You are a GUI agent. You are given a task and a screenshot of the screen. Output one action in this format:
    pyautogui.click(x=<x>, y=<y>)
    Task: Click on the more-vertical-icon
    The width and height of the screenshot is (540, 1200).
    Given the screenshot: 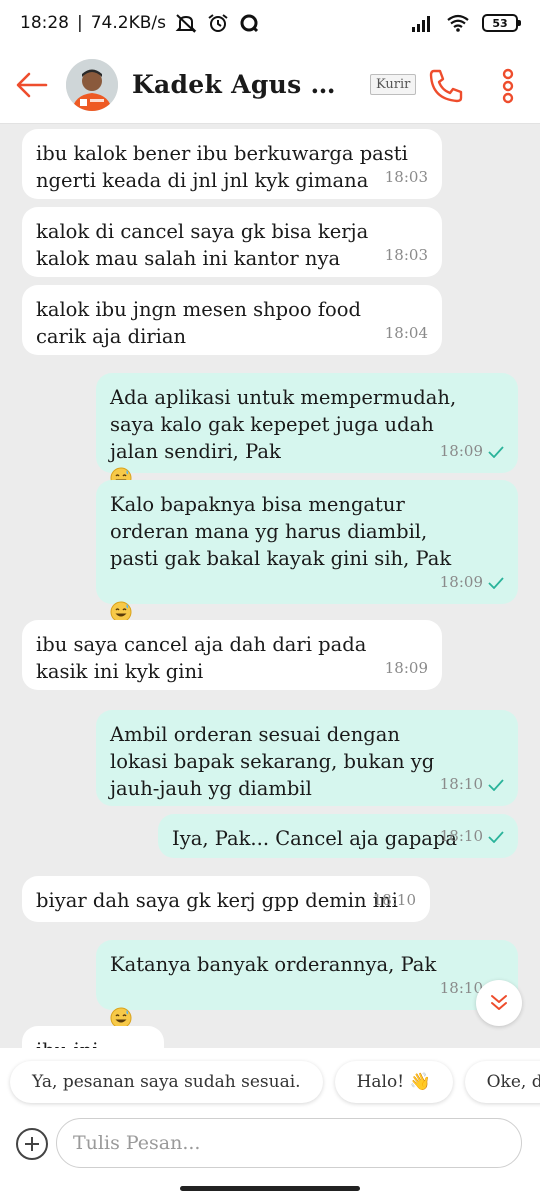 What is the action you would take?
    pyautogui.click(x=508, y=86)
    